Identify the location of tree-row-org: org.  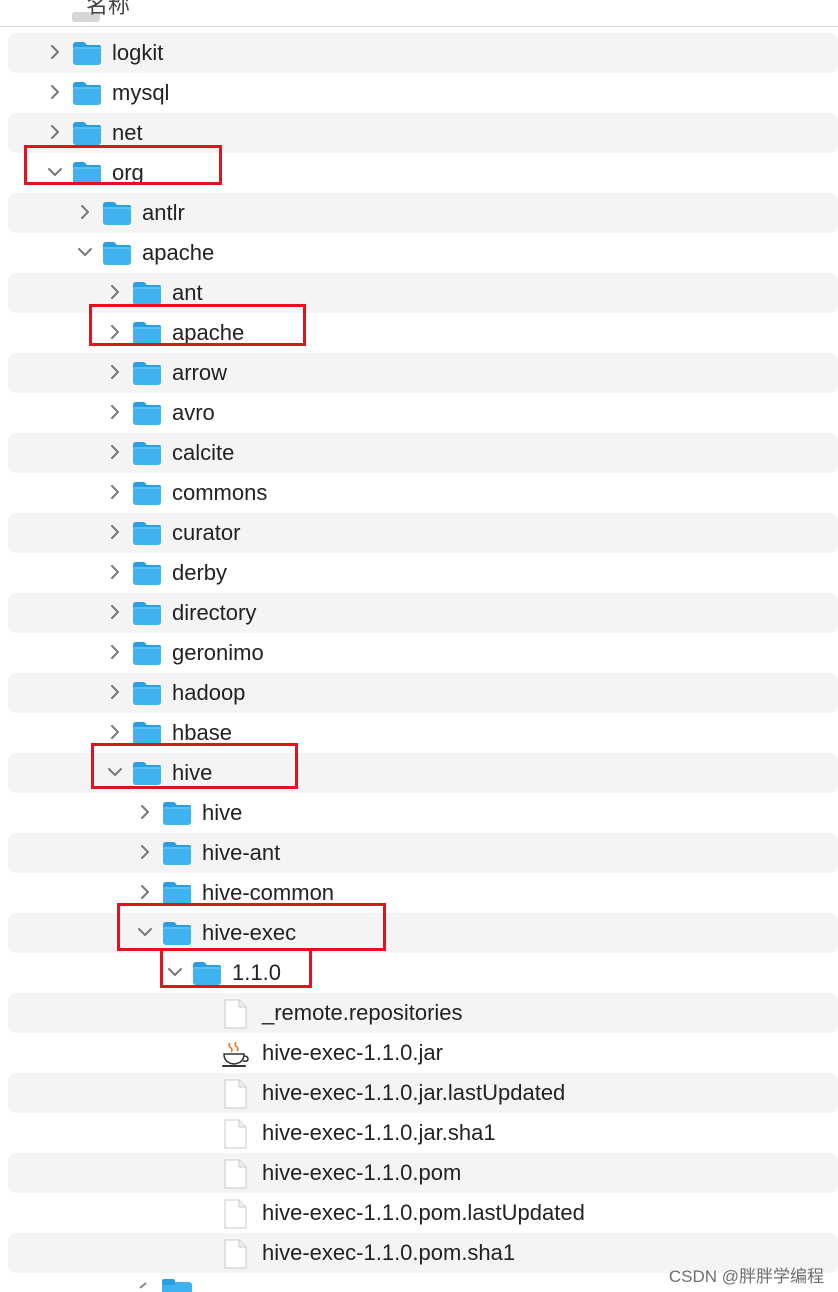
(419, 169).